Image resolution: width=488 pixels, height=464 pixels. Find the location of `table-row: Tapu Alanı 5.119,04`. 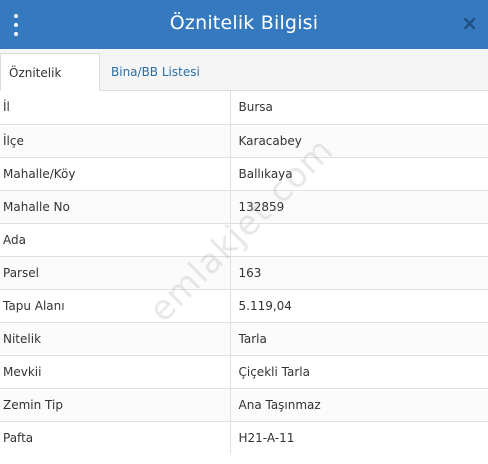

table-row: Tapu Alanı 5.119,04 is located at coordinates (244, 305).